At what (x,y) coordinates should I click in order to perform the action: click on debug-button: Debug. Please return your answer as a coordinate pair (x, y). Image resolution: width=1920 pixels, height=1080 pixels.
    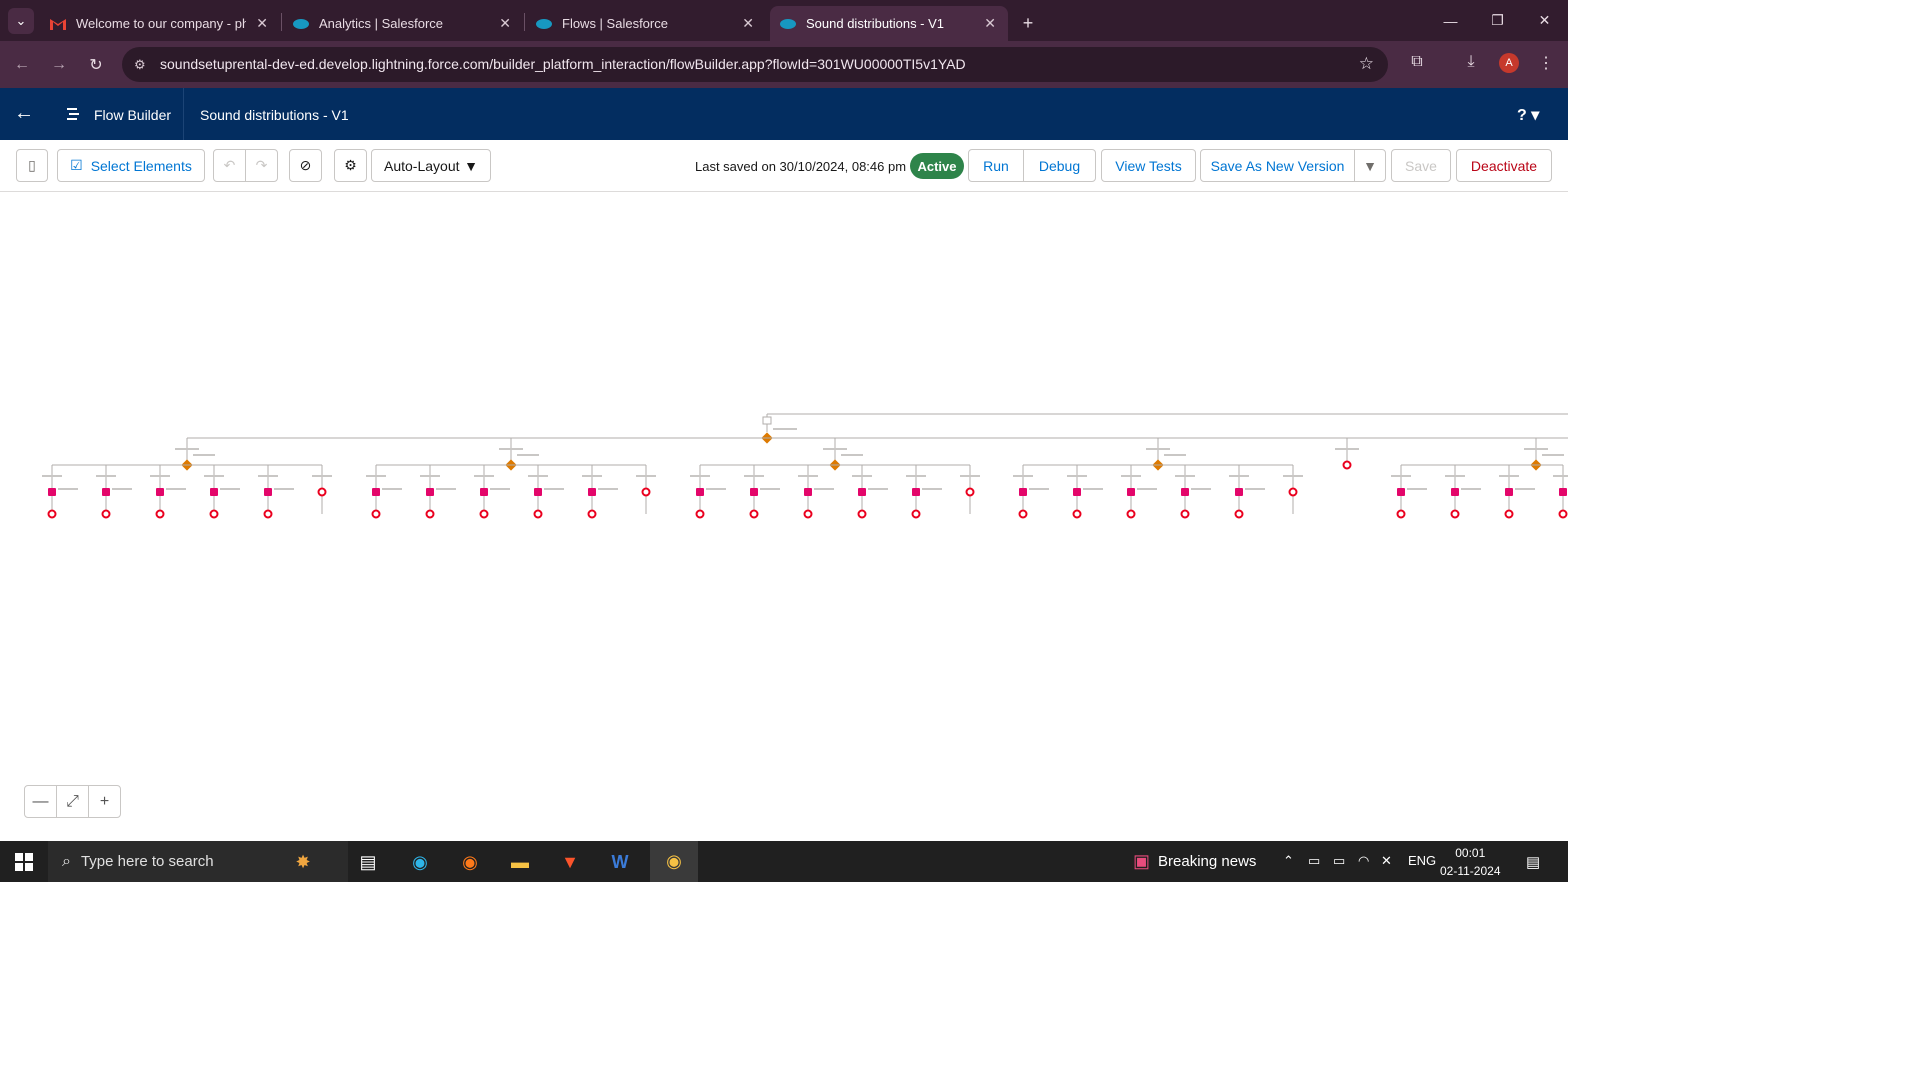
    Looking at the image, I should click on (1059, 165).